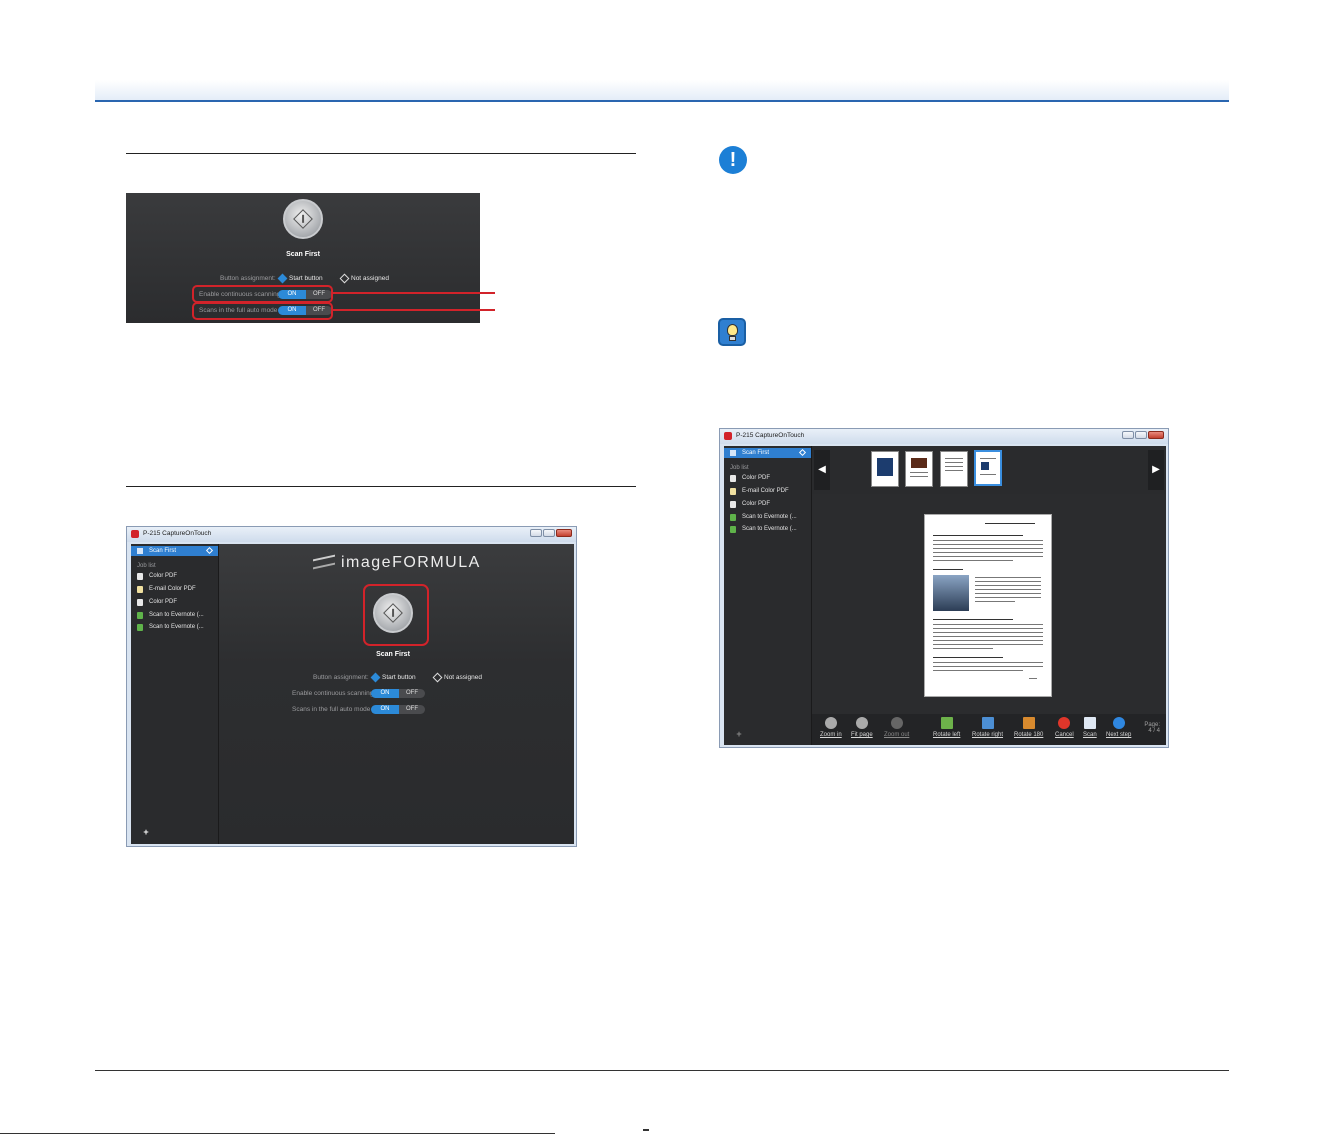 This screenshot has height=1134, width=1323. I want to click on scroll-left-button: ◀, so click(822, 470).